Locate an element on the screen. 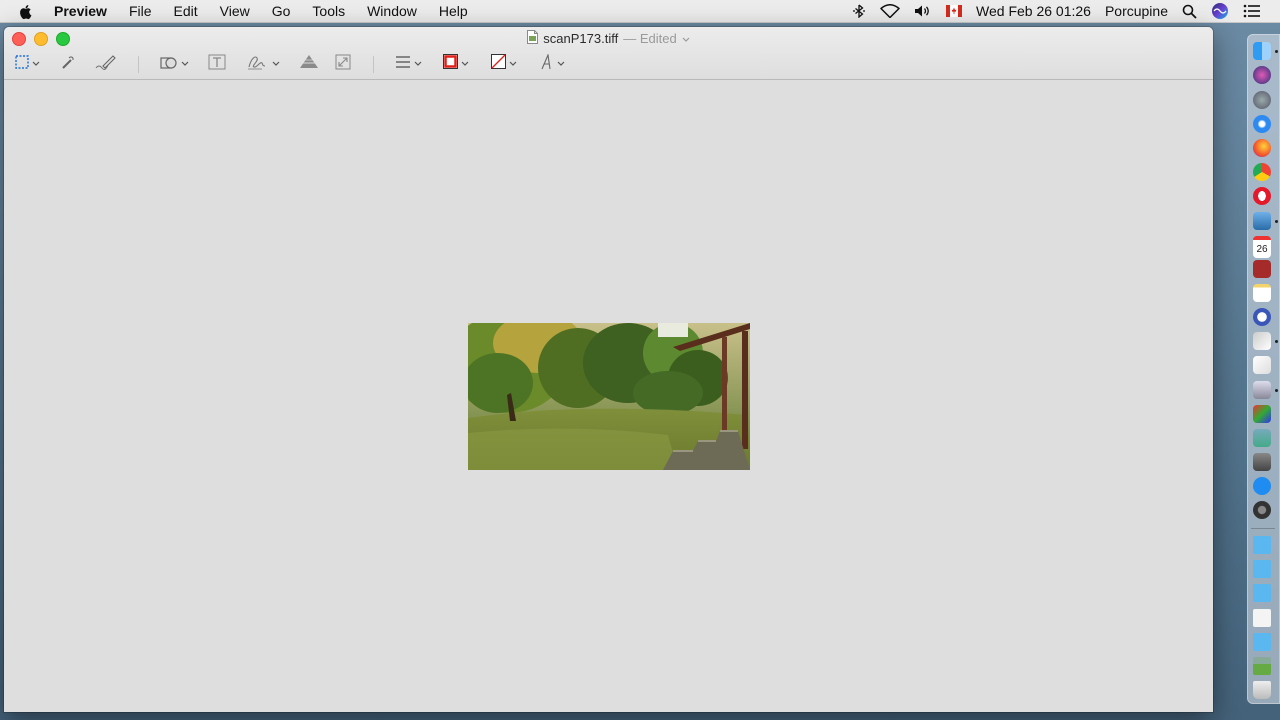 The height and width of the screenshot is (720, 1280). script-editor-icon is located at coordinates (1262, 365).